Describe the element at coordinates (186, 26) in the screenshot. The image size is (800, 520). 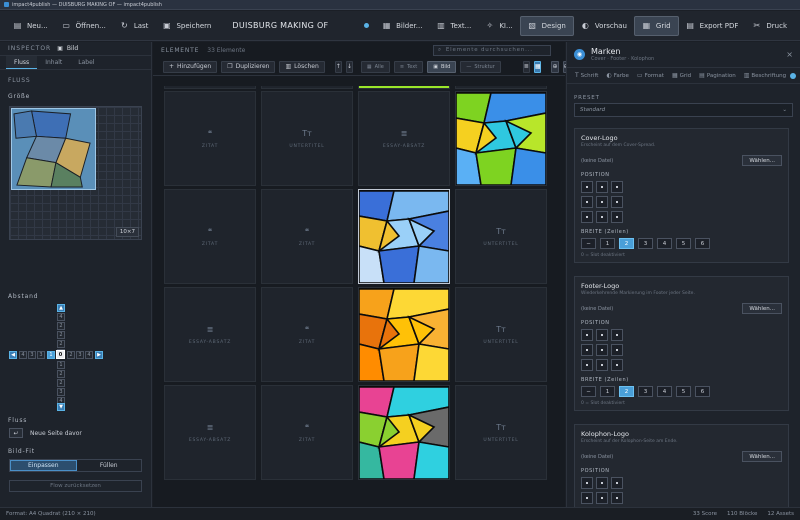
I see `save-button: ▣ Speichern` at that location.